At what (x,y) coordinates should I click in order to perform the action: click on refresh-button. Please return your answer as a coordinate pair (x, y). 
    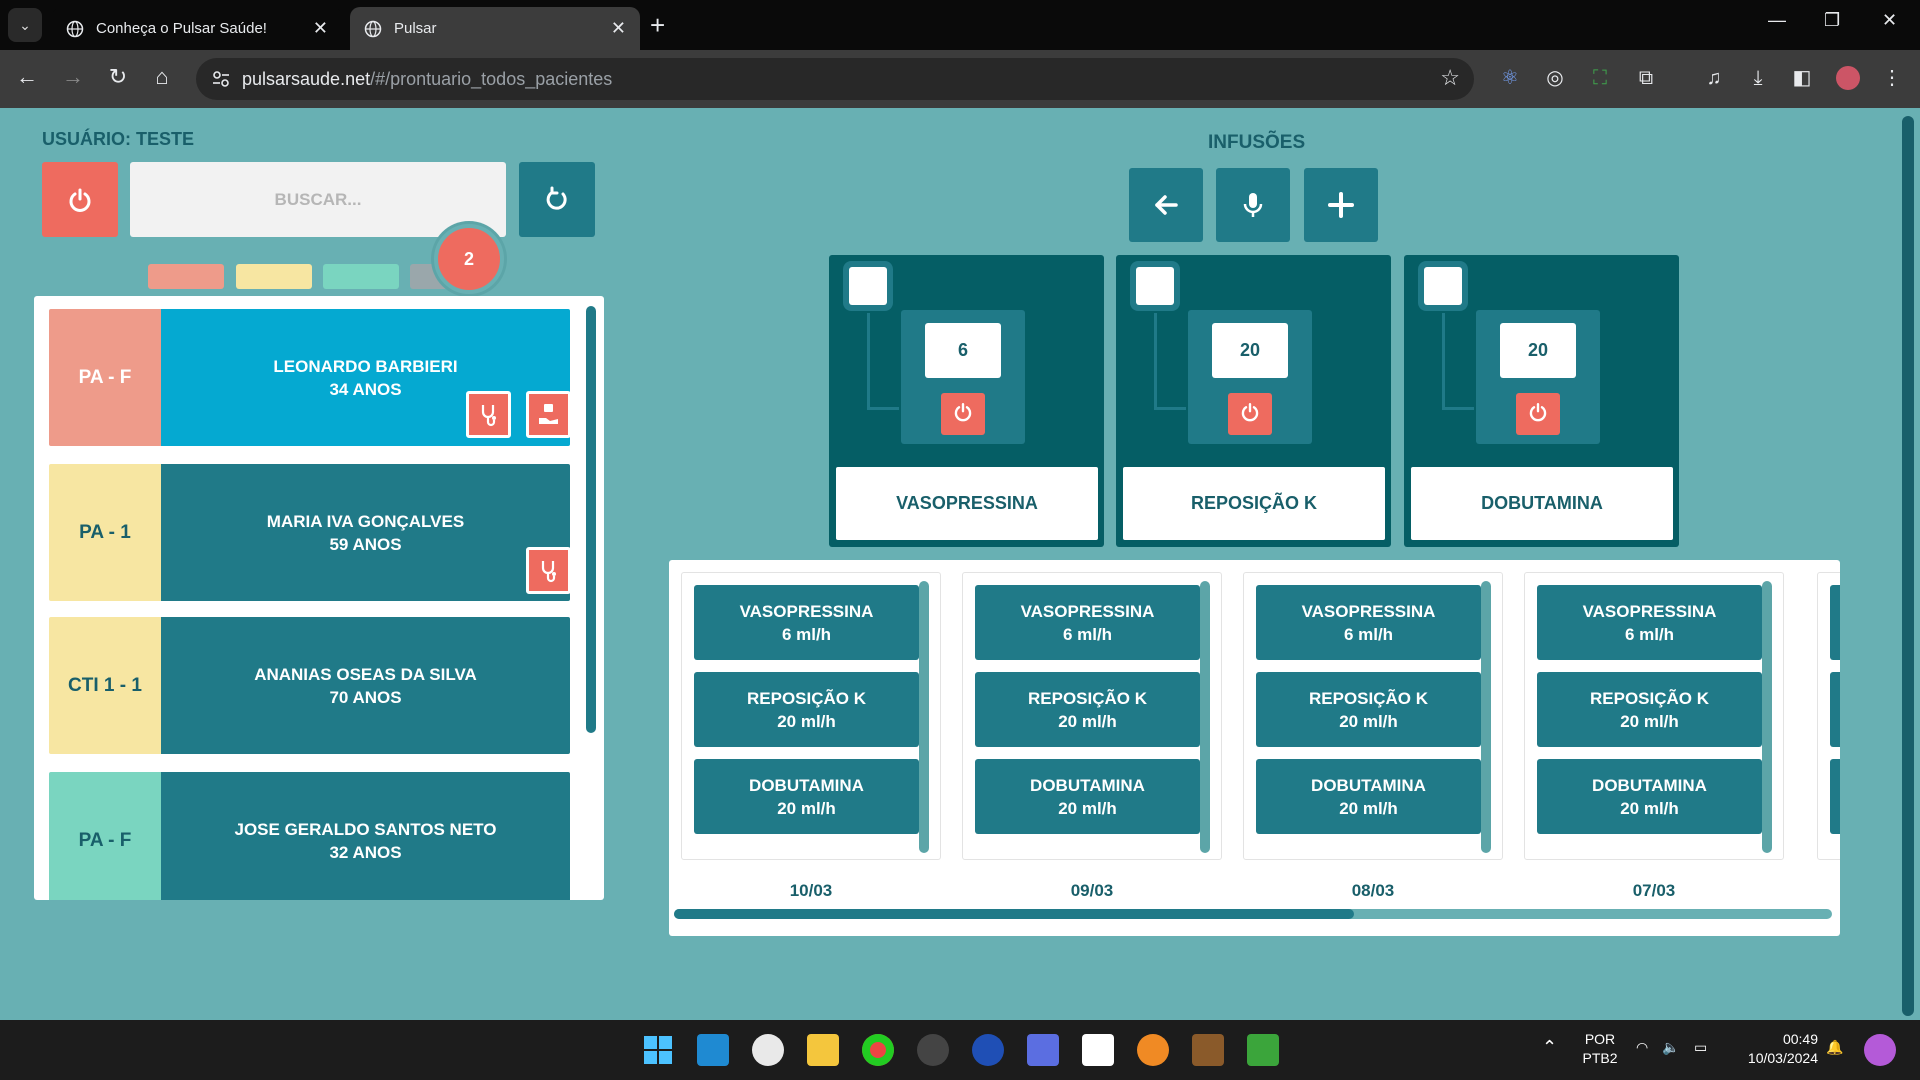
    Looking at the image, I should click on (557, 199).